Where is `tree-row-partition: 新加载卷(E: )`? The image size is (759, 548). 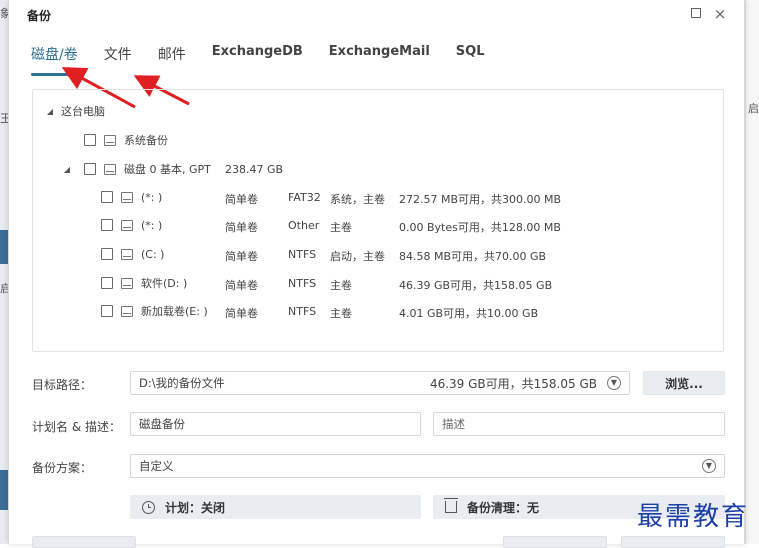
tree-row-partition: 新加载卷(E: ) is located at coordinates (154, 311).